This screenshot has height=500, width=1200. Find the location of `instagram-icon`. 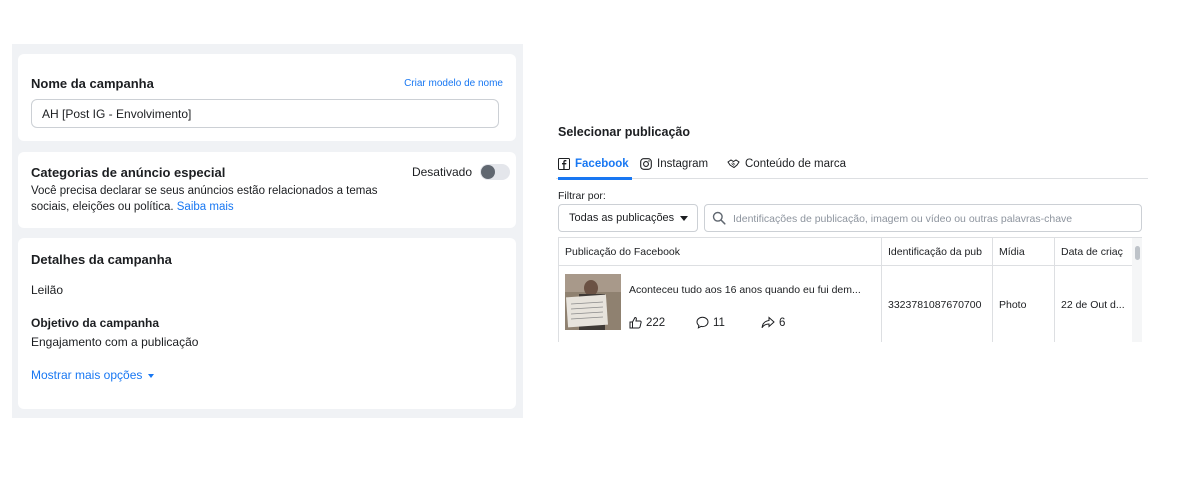

instagram-icon is located at coordinates (646, 164).